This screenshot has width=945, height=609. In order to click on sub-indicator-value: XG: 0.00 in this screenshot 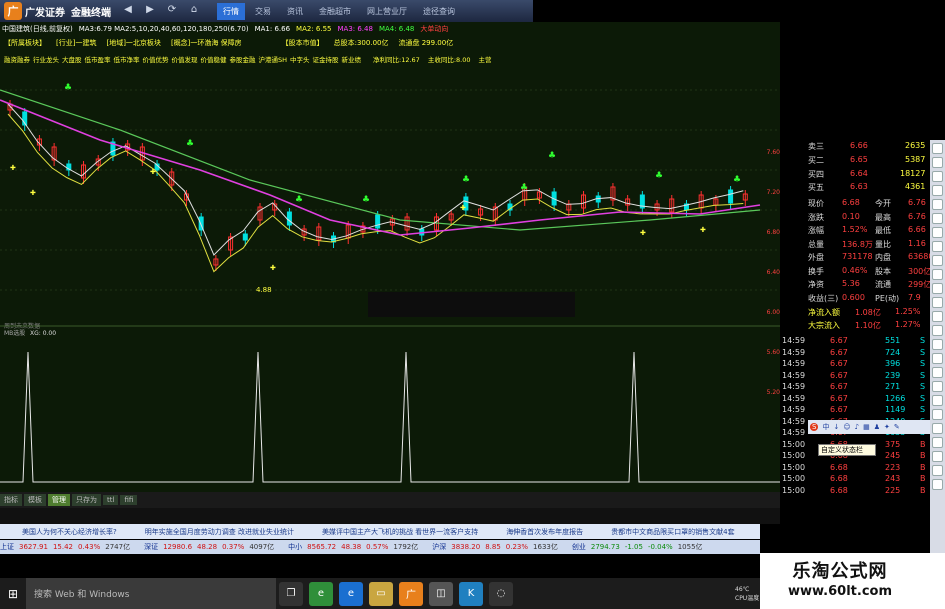, I will do `click(43, 333)`.